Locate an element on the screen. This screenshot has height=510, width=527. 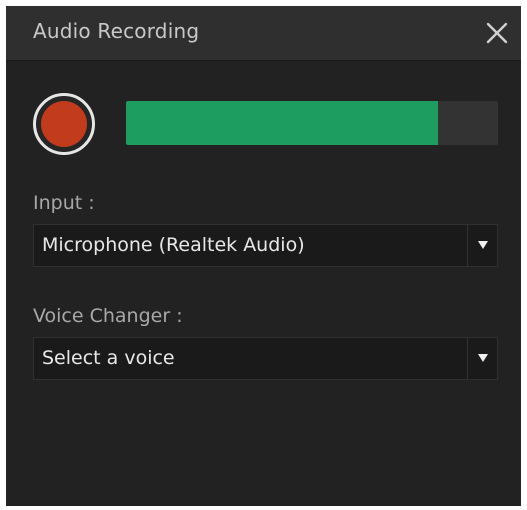
window-title: Audio Recording is located at coordinates (116, 31).